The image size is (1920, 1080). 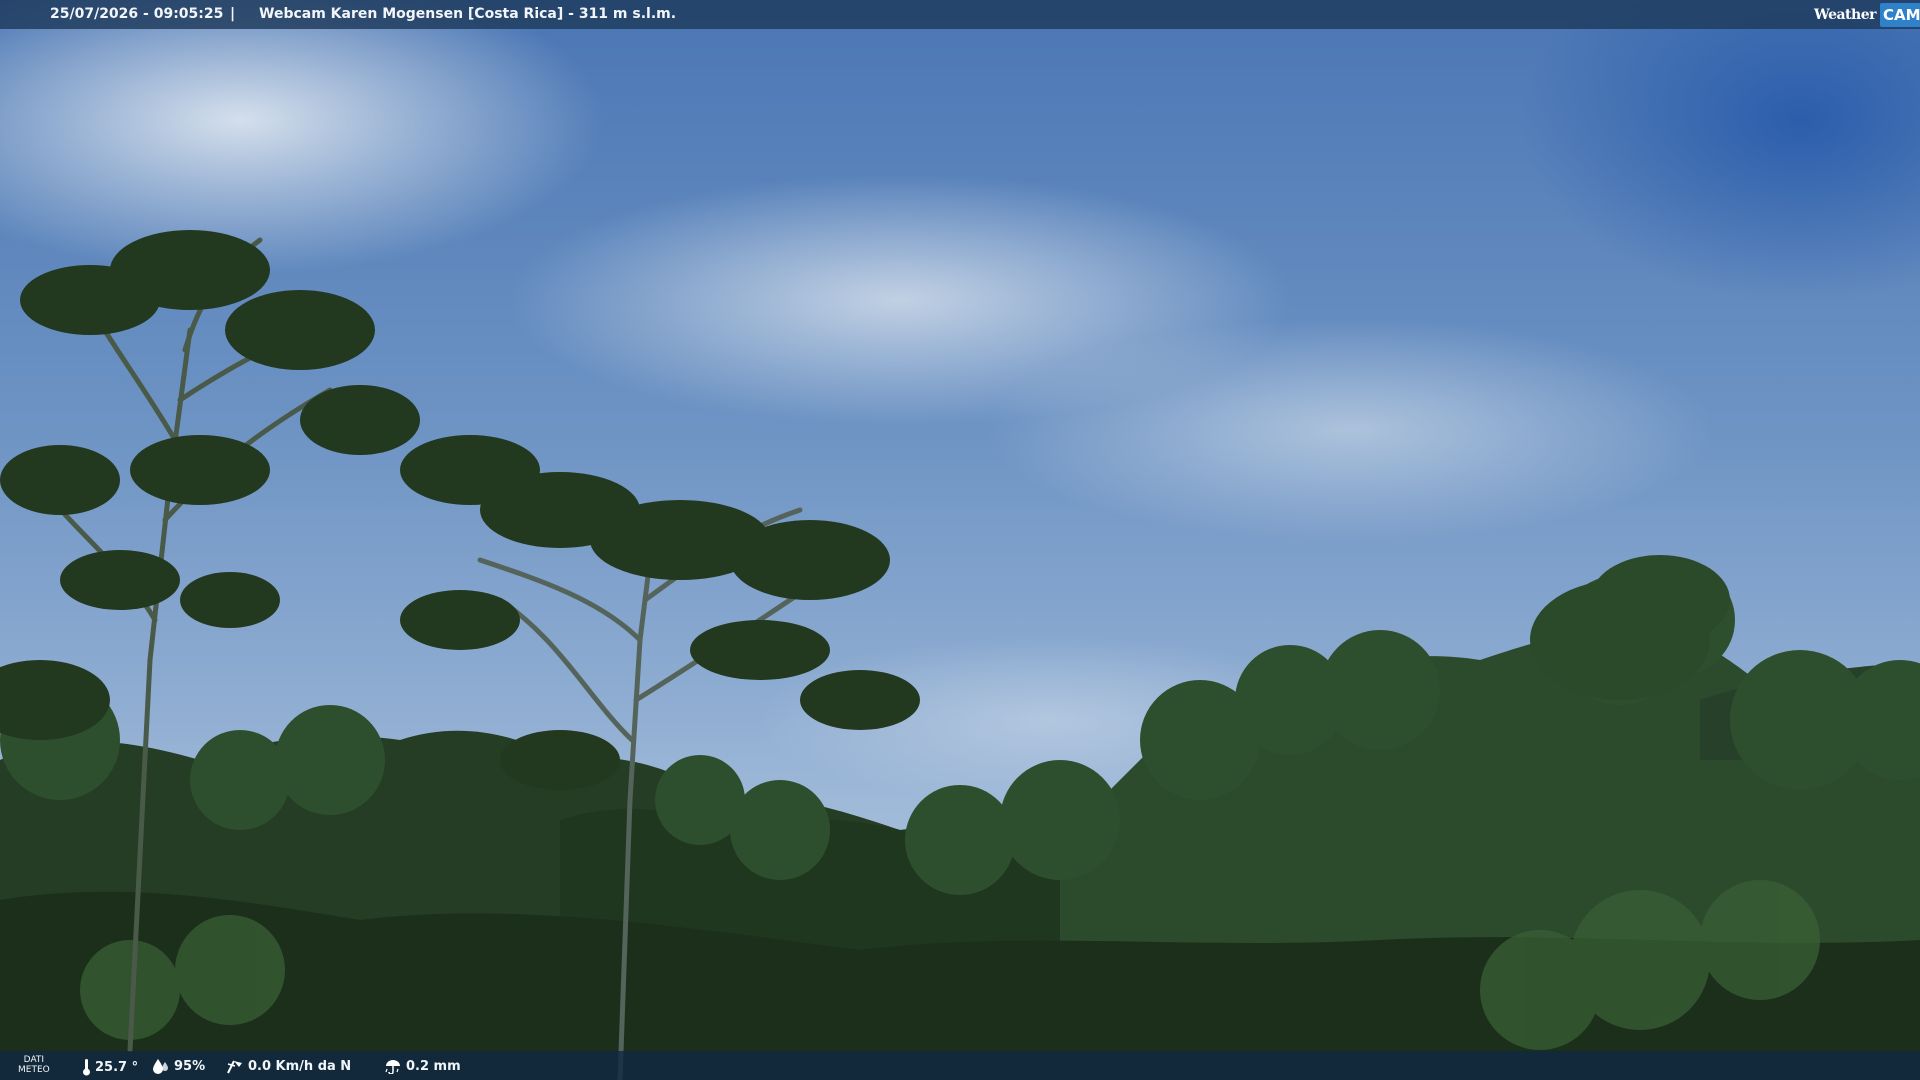 I want to click on rain-value: 0.2 mm, so click(x=433, y=1066).